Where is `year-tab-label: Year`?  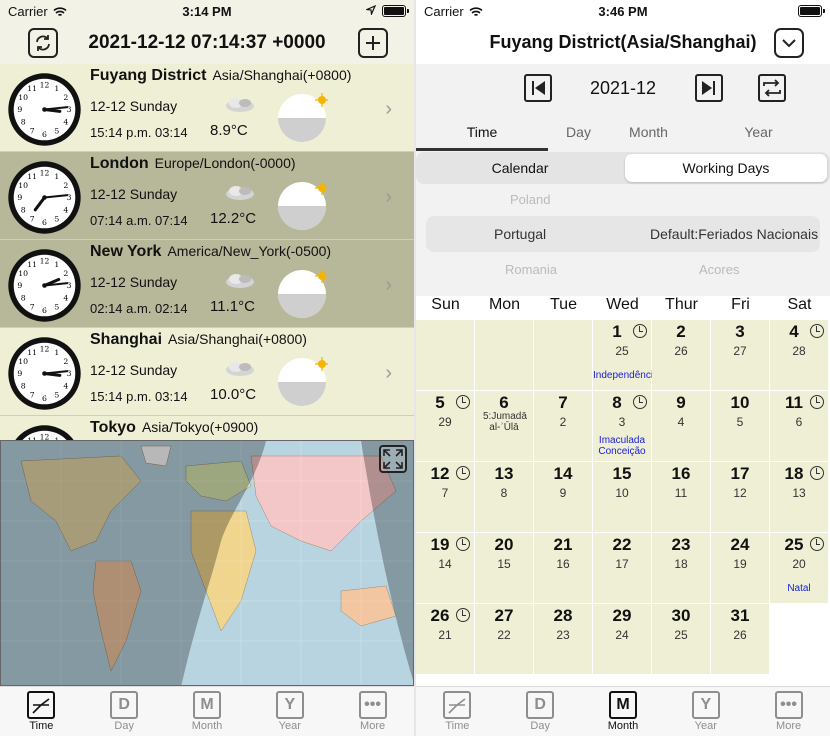 year-tab-label: Year is located at coordinates (705, 726).